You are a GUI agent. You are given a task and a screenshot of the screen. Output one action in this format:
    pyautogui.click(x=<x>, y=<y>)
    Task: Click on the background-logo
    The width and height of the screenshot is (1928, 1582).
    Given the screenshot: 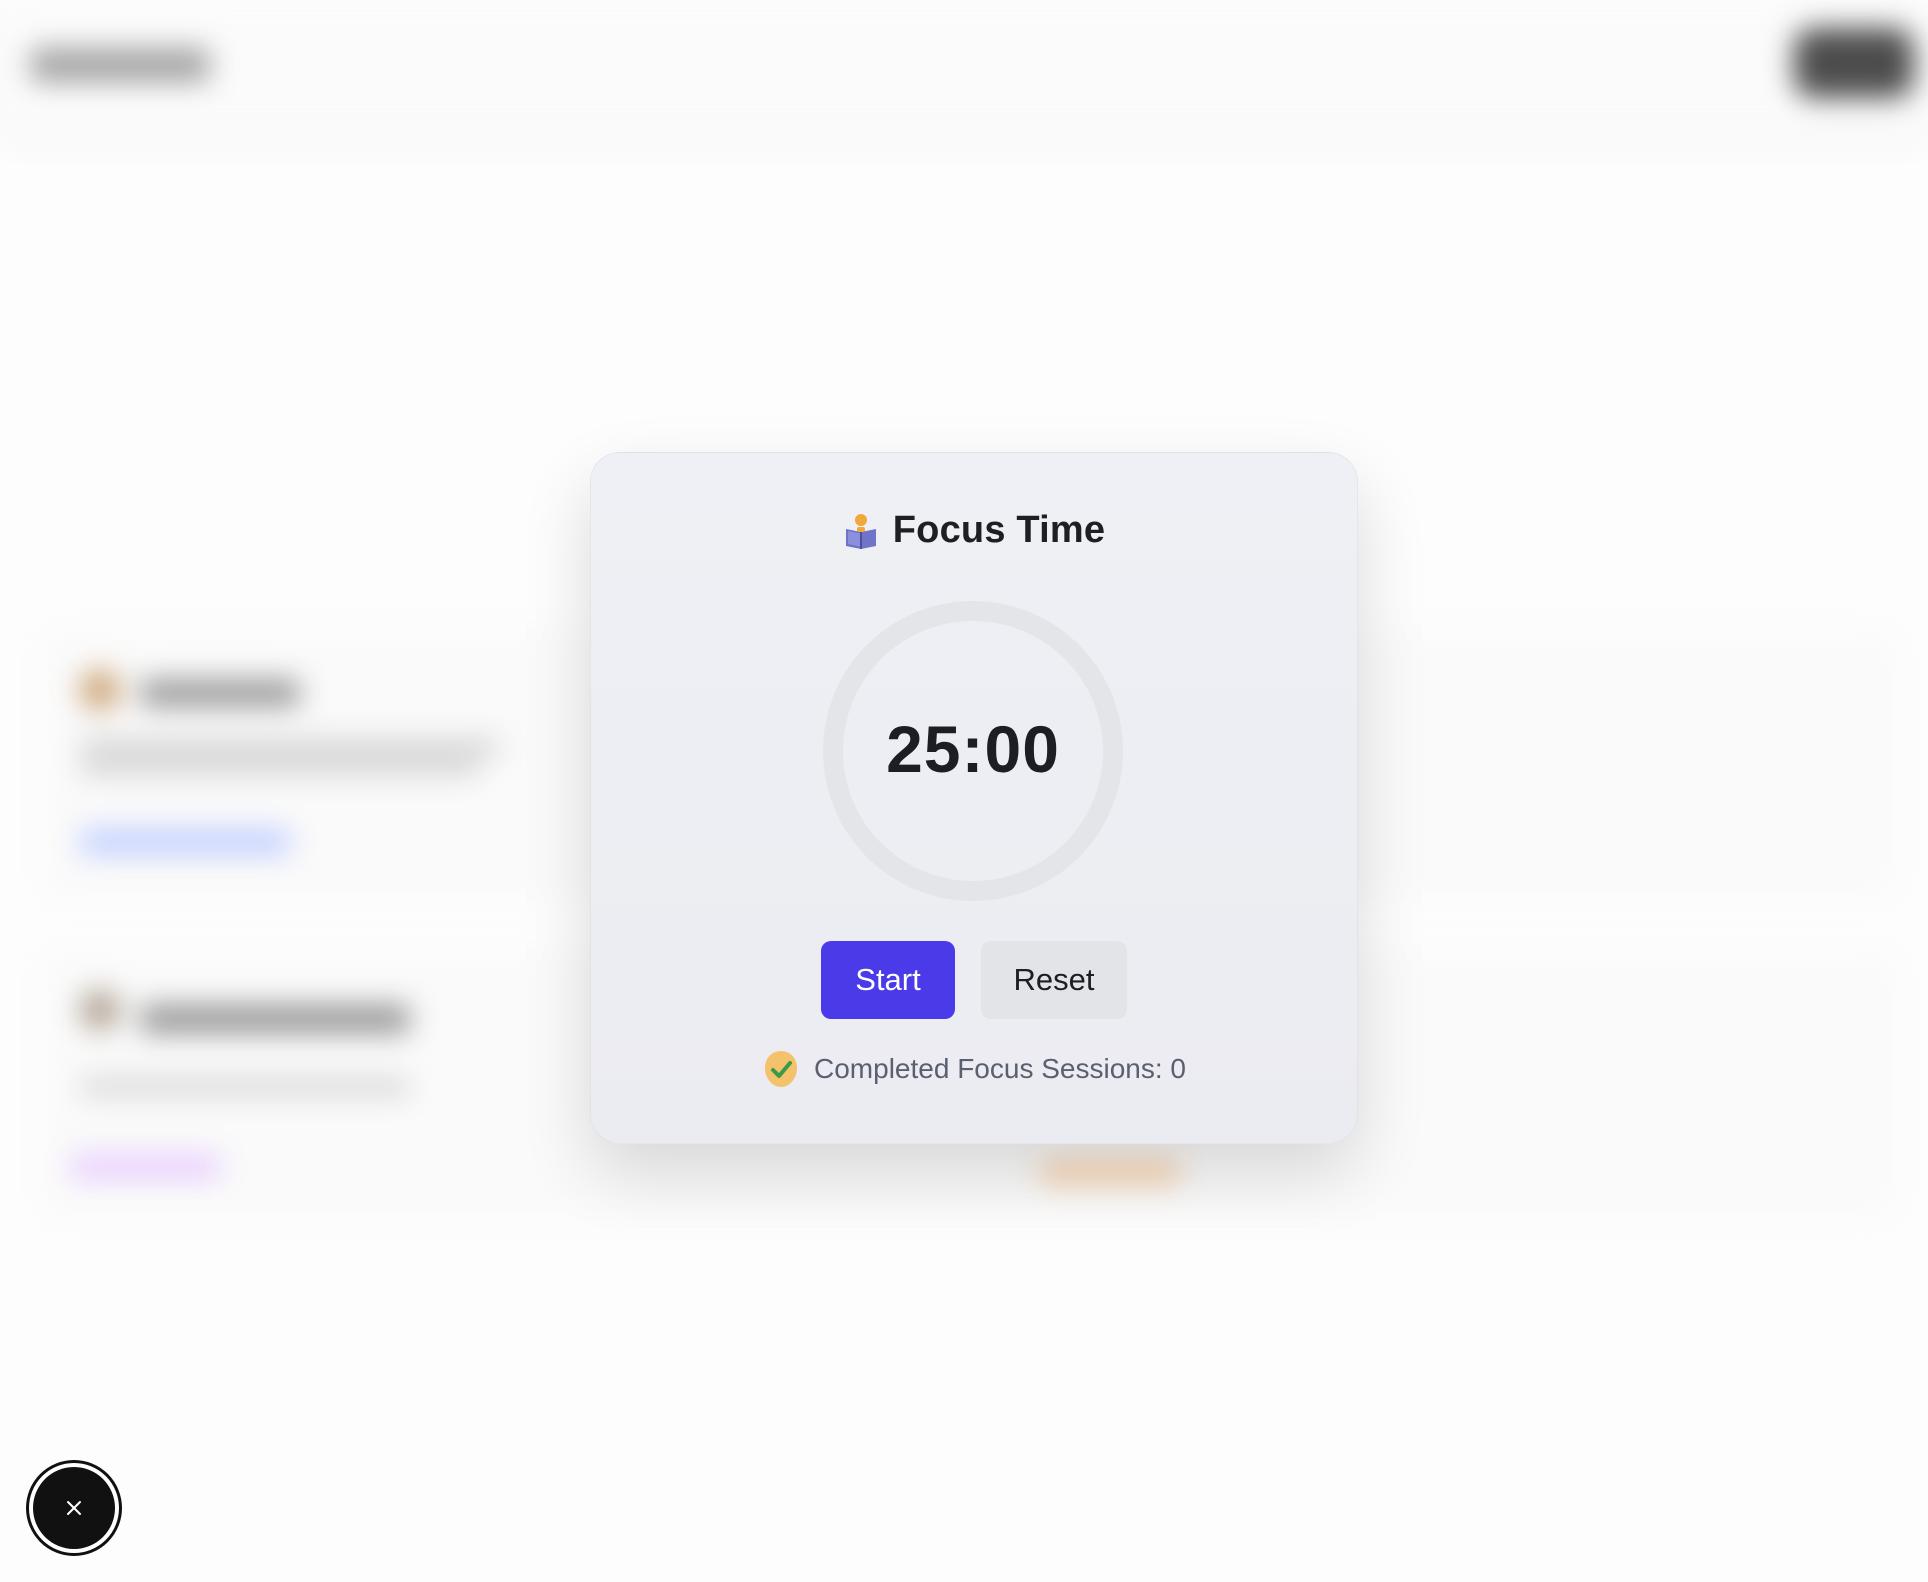 What is the action you would take?
    pyautogui.click(x=120, y=65)
    